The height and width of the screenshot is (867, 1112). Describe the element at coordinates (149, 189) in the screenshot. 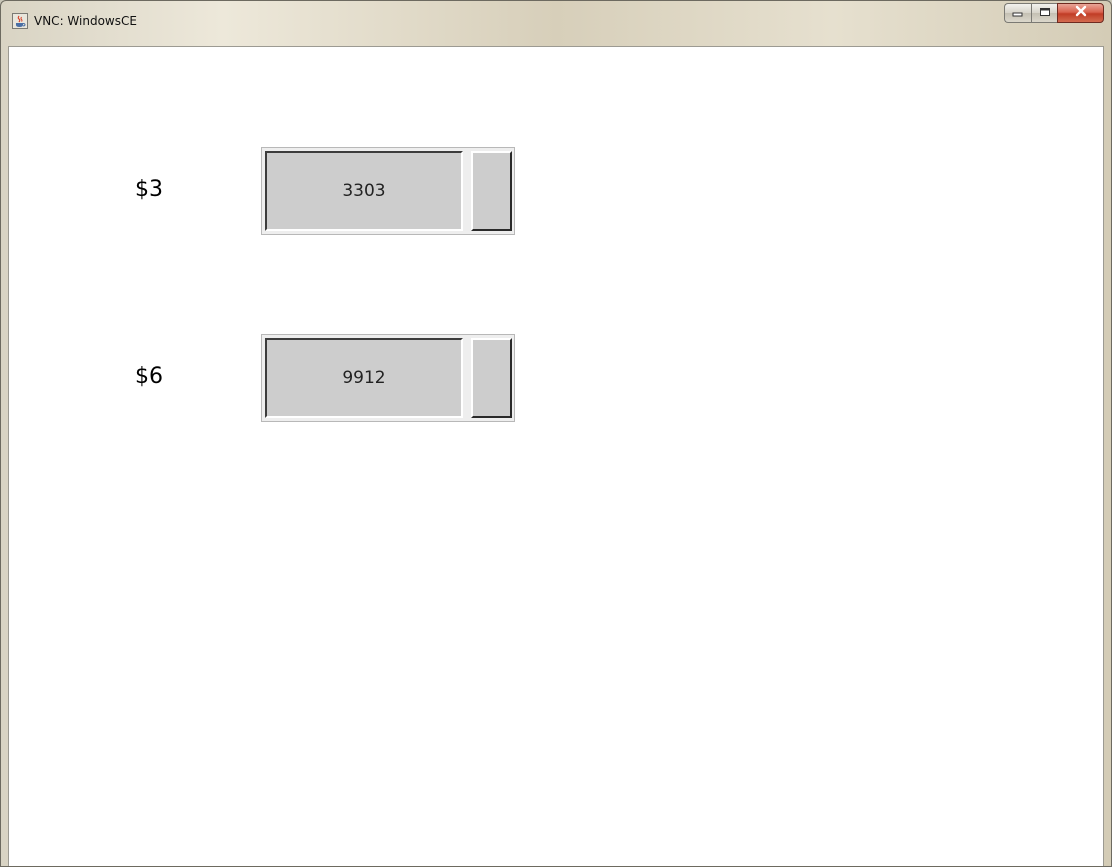

I see `row-1-label: $3` at that location.